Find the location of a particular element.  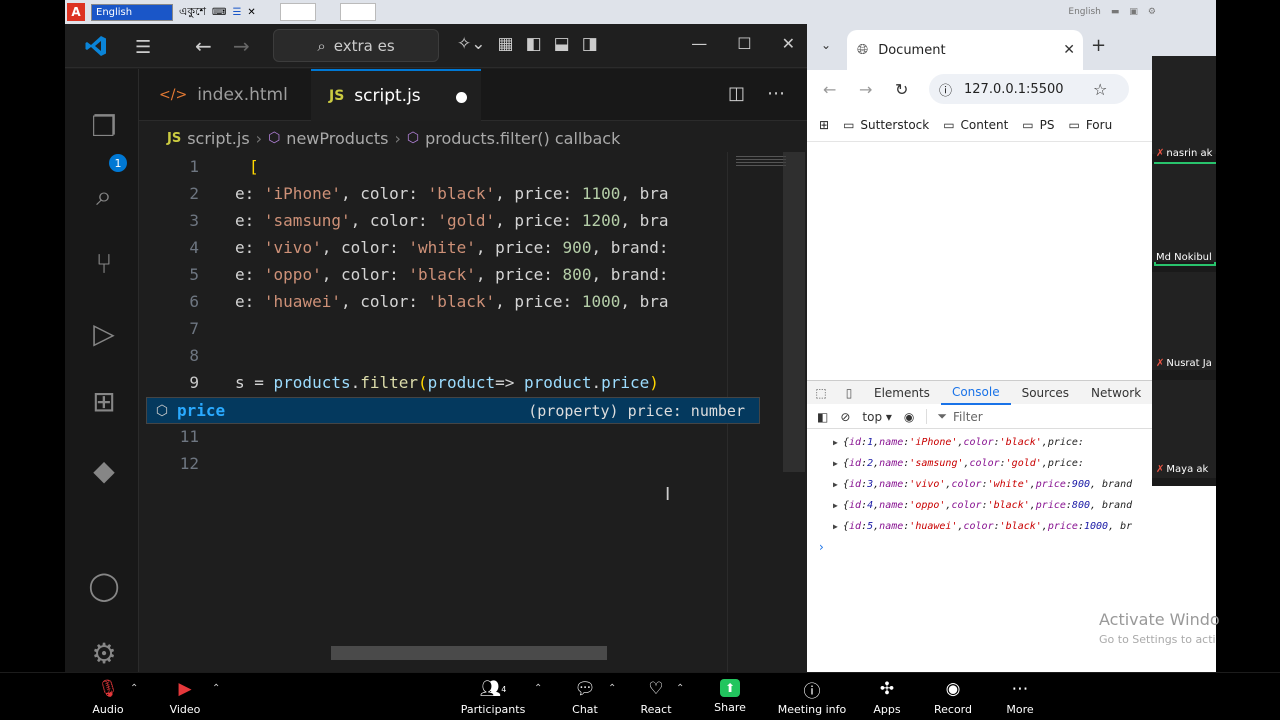

line-number: 4 is located at coordinates (194, 247).